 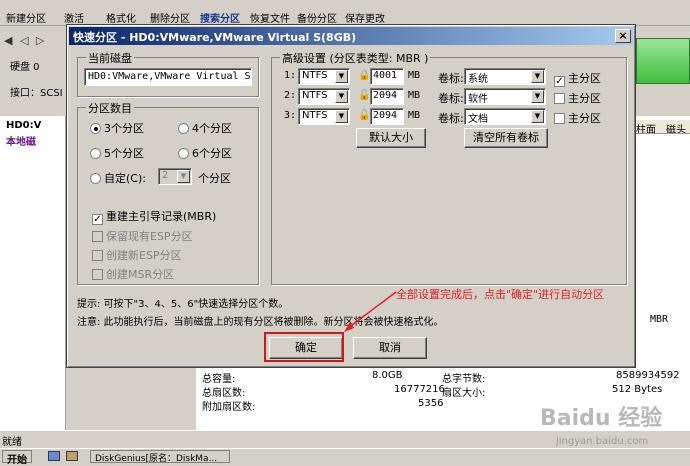 I want to click on current-disk-group: 当前磁盘 HD0:VMware,VMware Virtual S, so click(x=168, y=73).